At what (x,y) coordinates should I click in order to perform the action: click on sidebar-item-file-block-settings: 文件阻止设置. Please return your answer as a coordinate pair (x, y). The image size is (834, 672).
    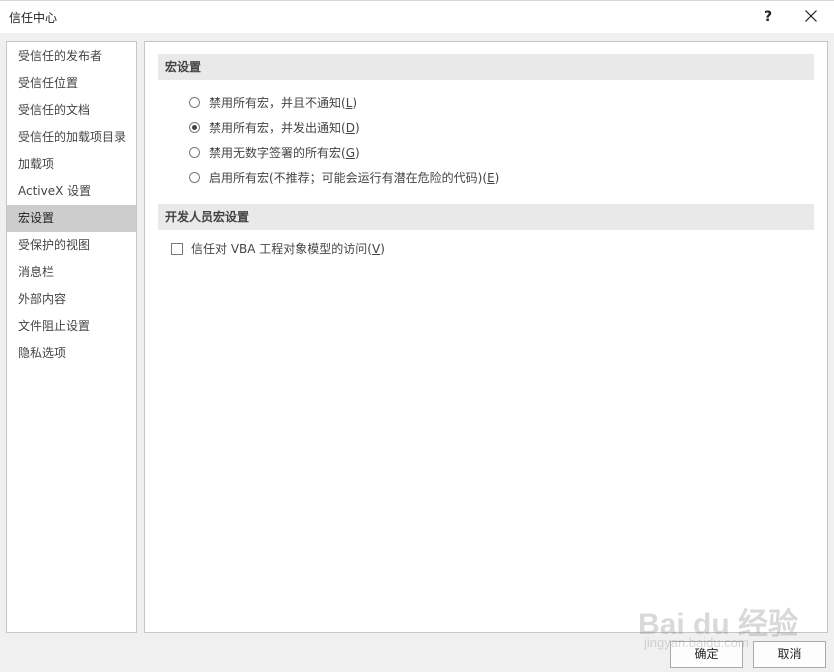
    Looking at the image, I should click on (71, 326).